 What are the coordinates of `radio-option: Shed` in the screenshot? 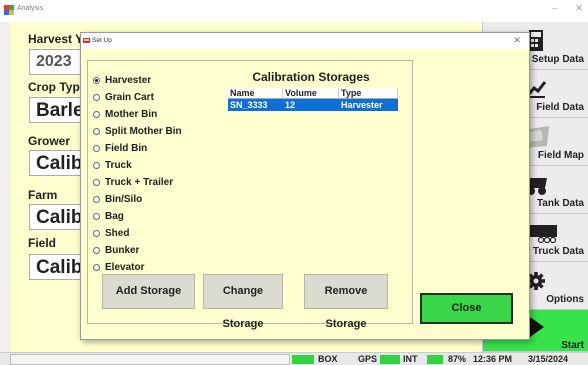 It's located at (111, 233).